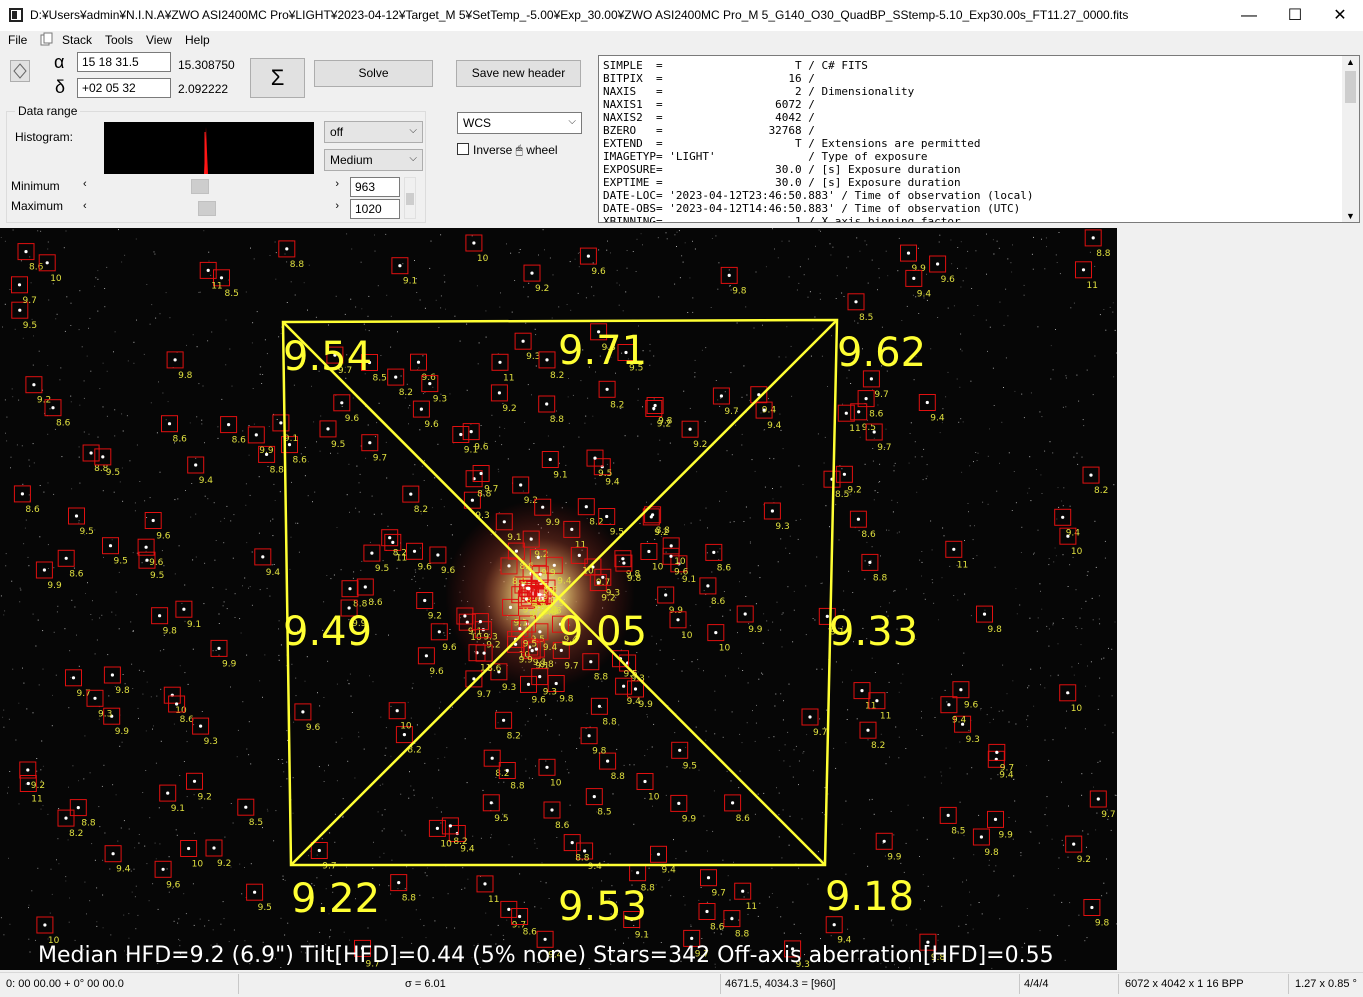 This screenshot has height=997, width=1363. Describe the element at coordinates (124, 62) in the screenshot. I see `alpha-input: 15 18 31.5` at that location.